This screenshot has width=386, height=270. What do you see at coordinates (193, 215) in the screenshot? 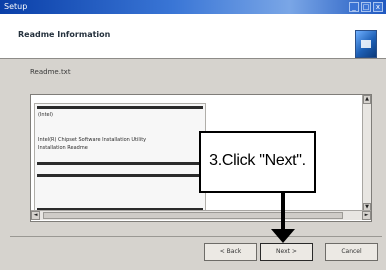
I see `scroll-thumb` at bounding box center [193, 215].